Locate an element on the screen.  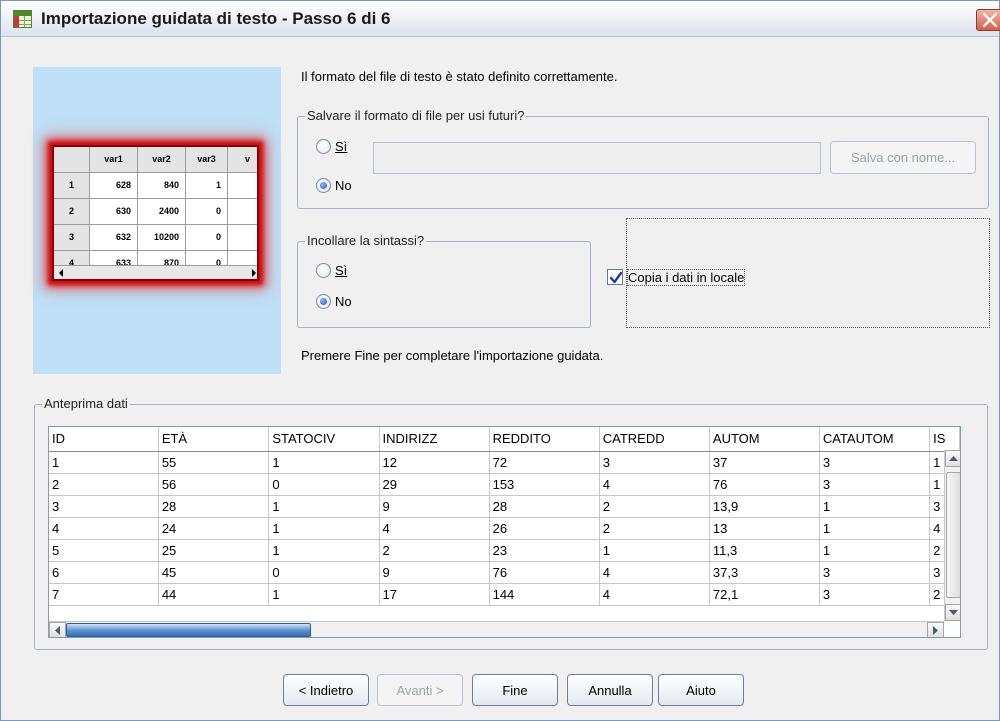
table-cell: 28 is located at coordinates (214, 506).